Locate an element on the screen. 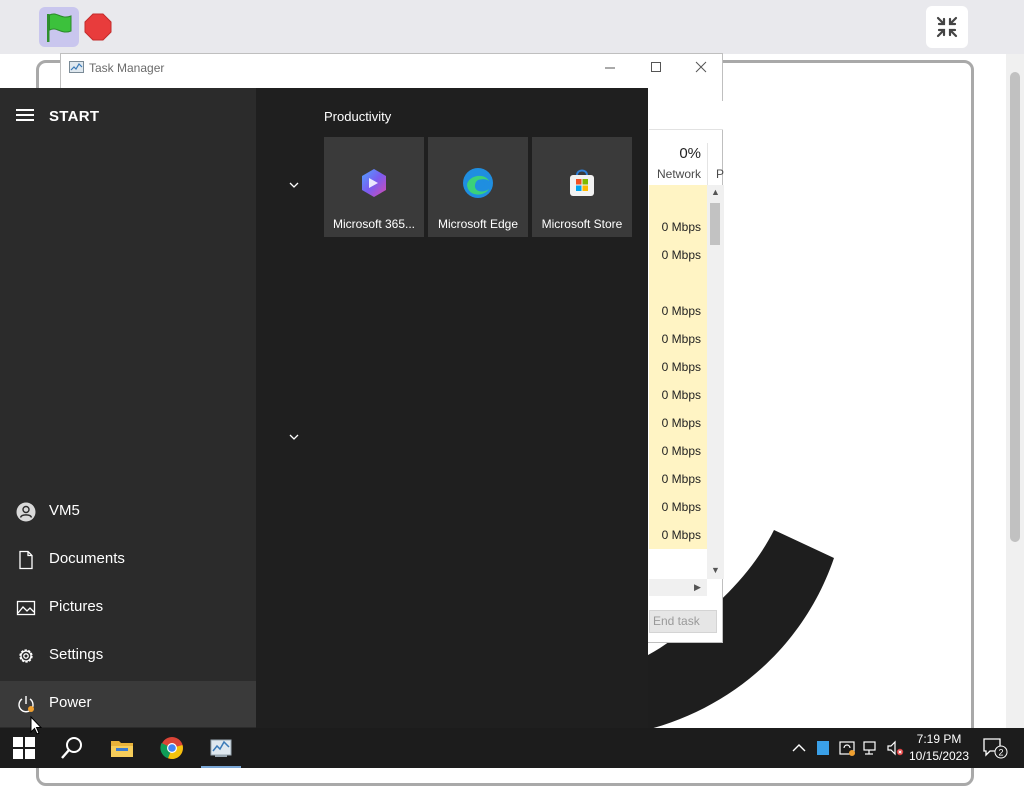 This screenshot has width=1024, height=786. search-button is located at coordinates (72, 748).